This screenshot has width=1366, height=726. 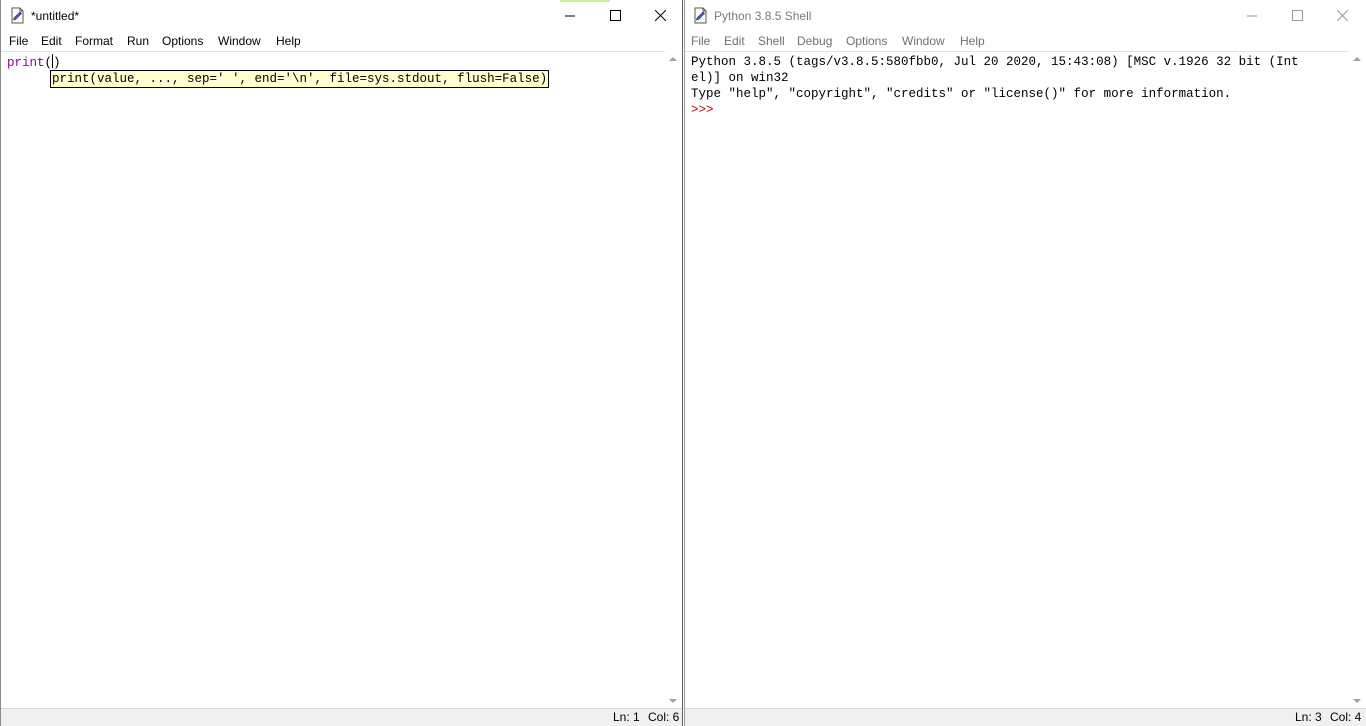 What do you see at coordinates (706, 110) in the screenshot?
I see `shell-prompt: >>>` at bounding box center [706, 110].